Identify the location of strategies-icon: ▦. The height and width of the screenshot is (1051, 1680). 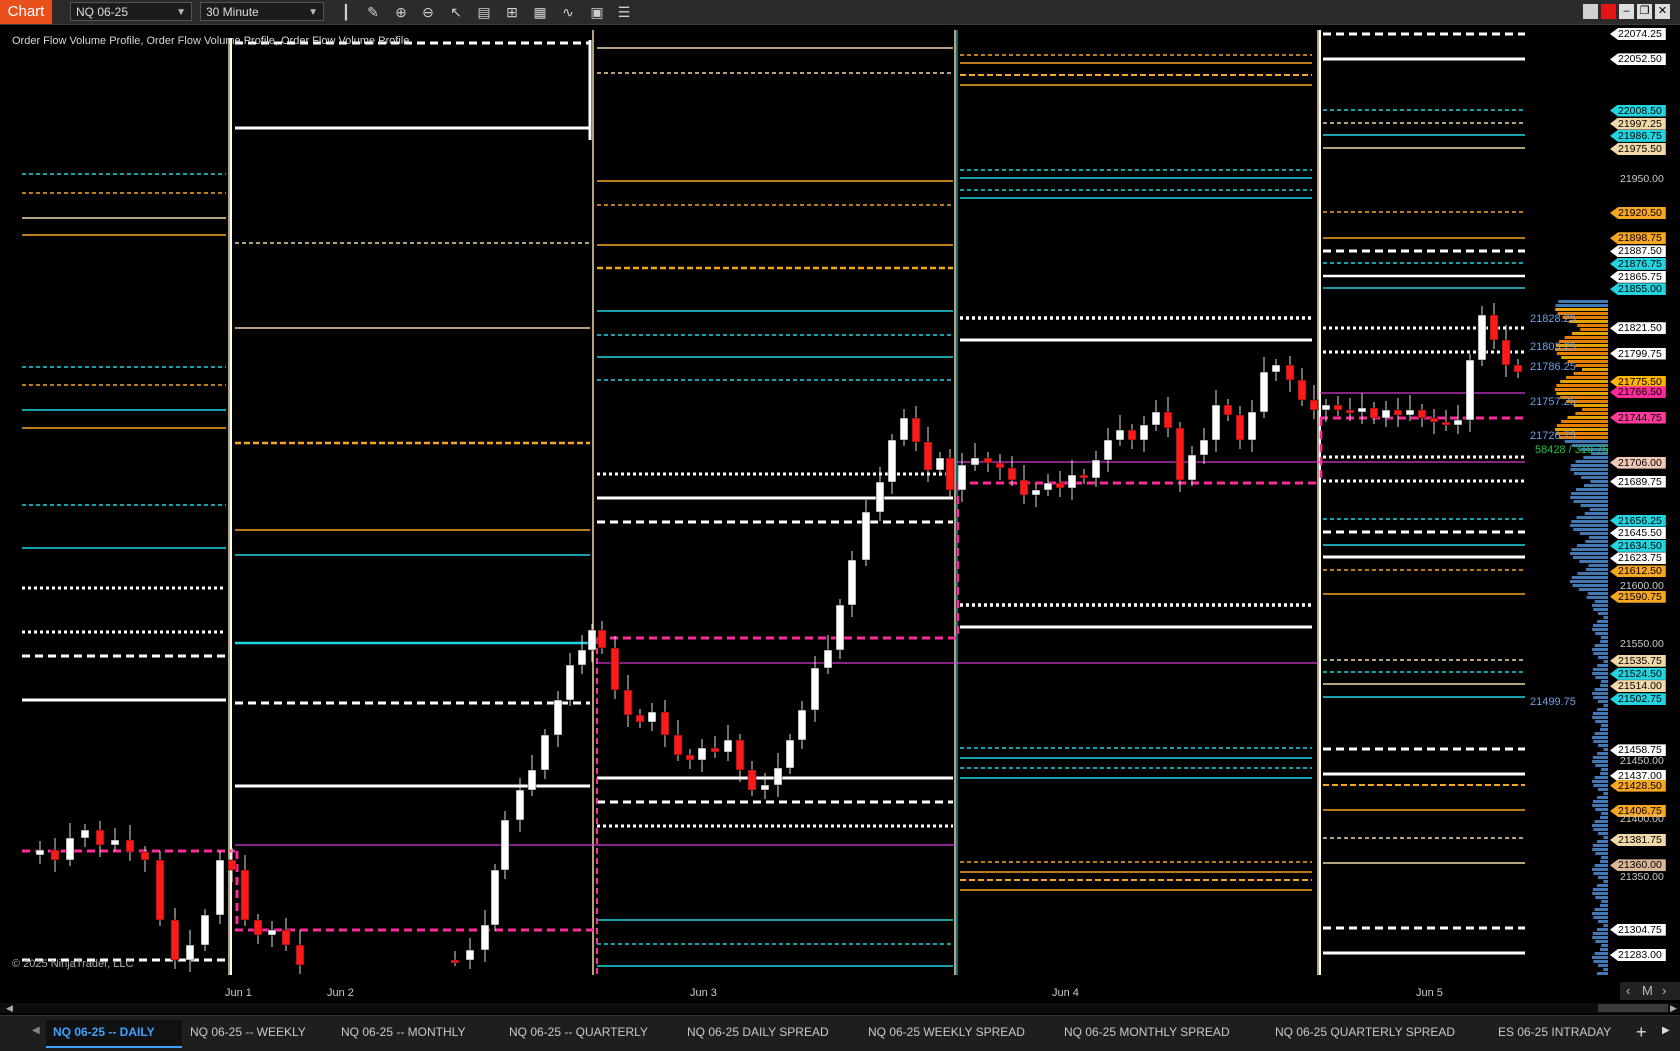
(540, 12).